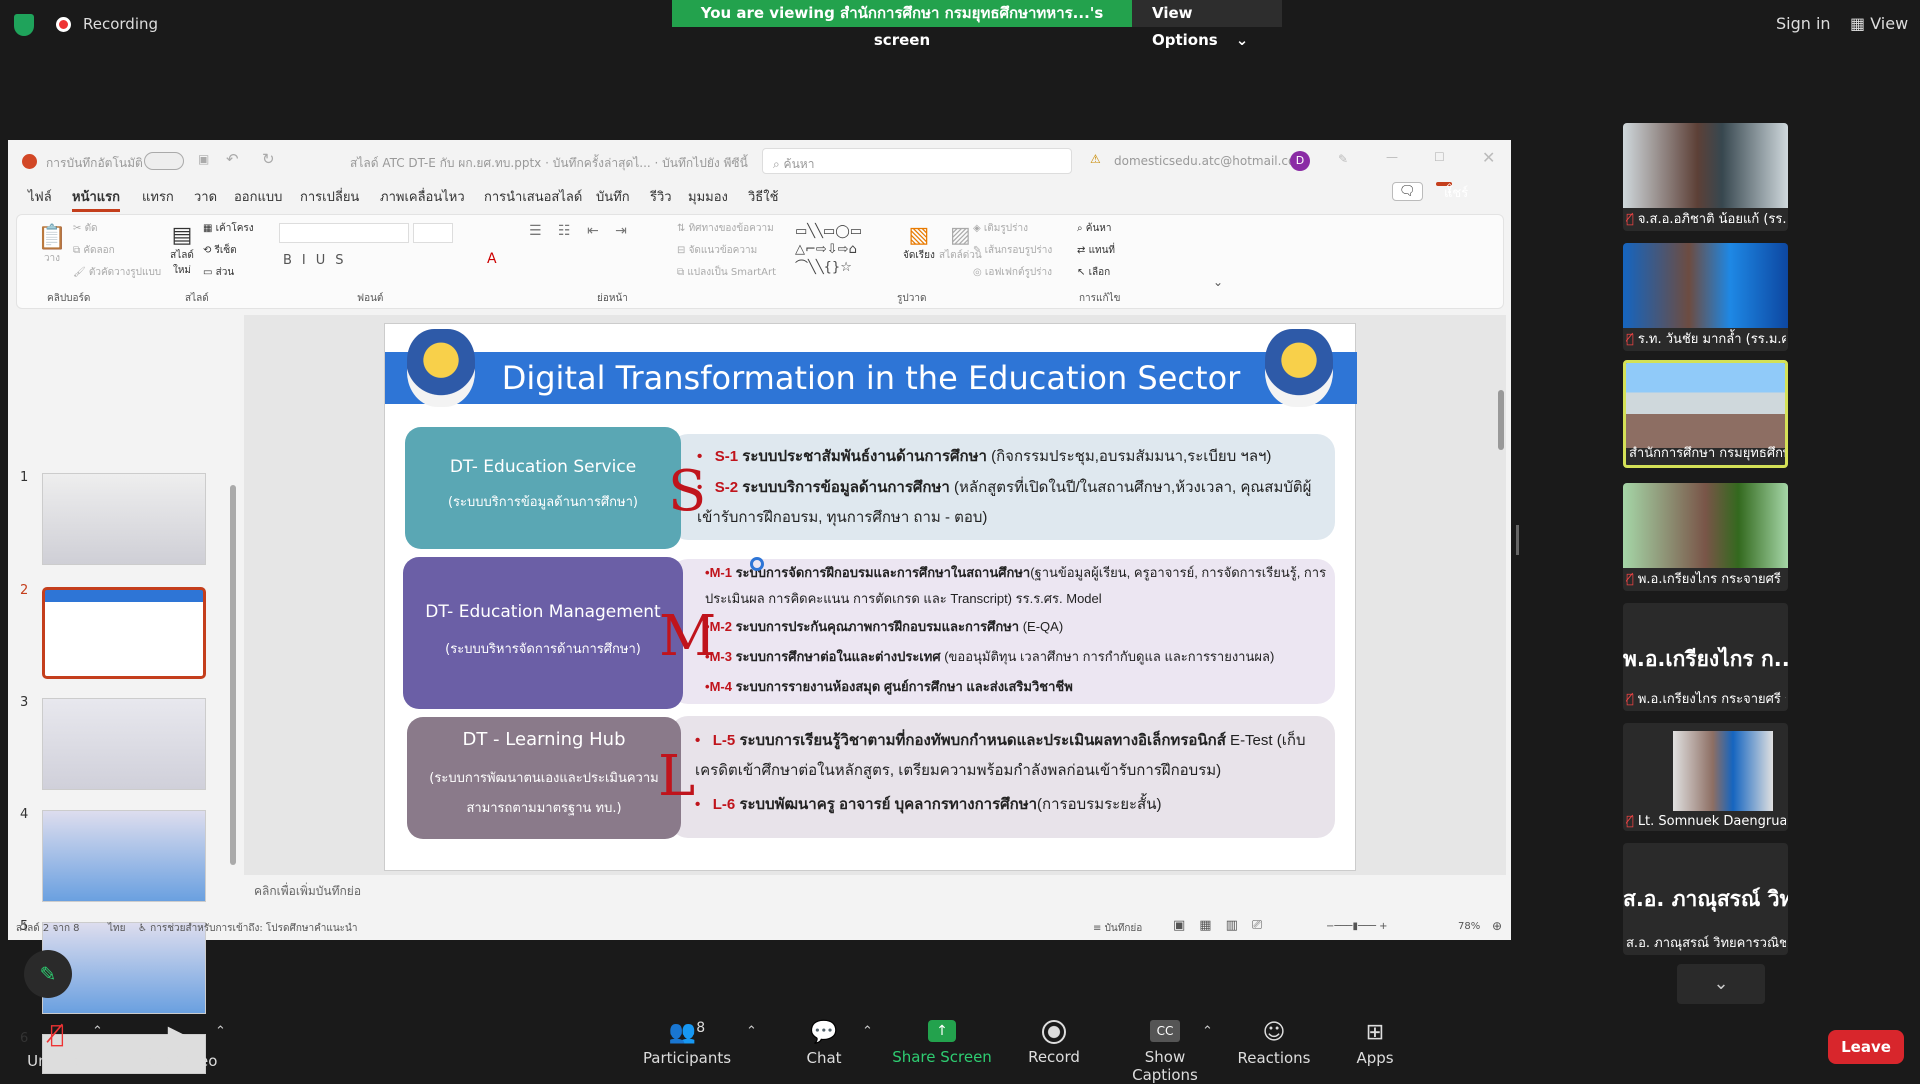  I want to click on ppt-logo-icon, so click(29, 161).